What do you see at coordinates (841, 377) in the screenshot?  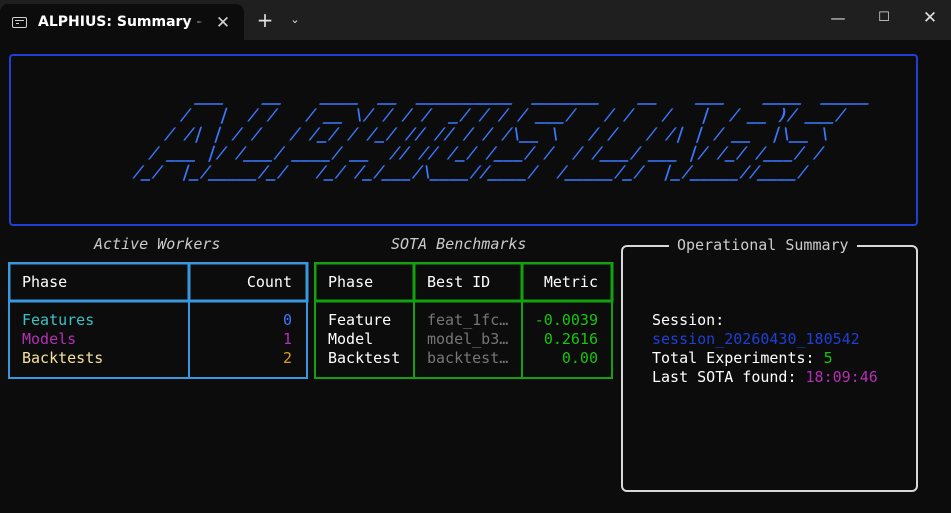 I see `last-sota-value: 18:09:46` at bounding box center [841, 377].